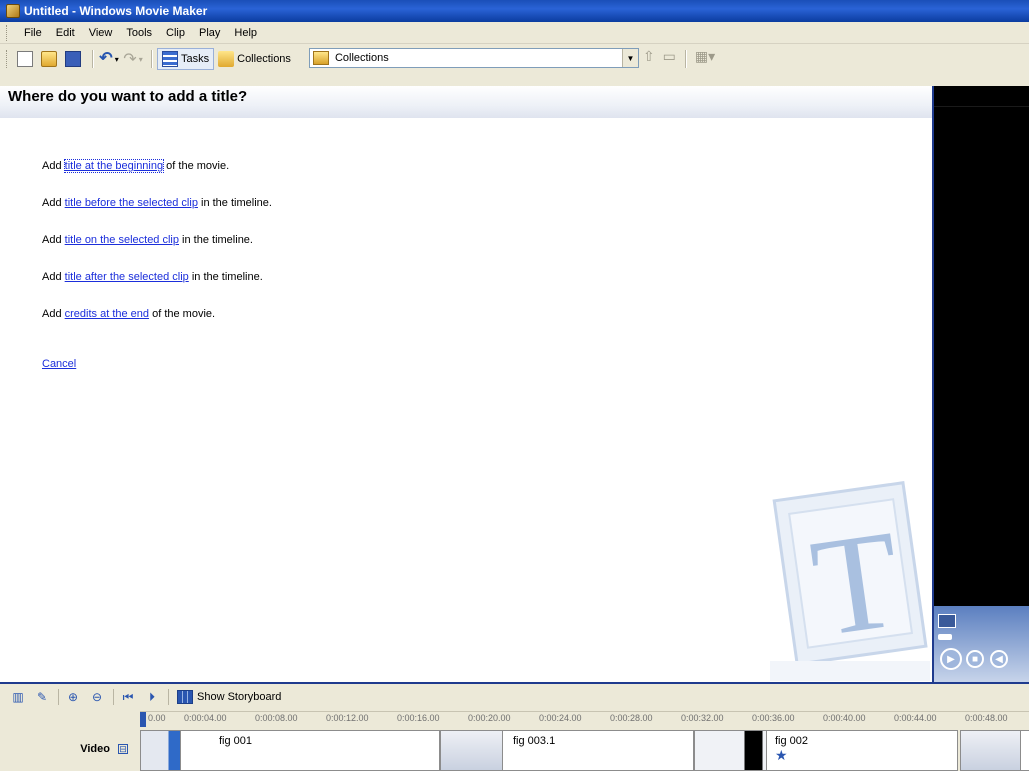 This screenshot has width=1029, height=771. What do you see at coordinates (649, 56) in the screenshot?
I see `up-one-level-icon: ⇧` at bounding box center [649, 56].